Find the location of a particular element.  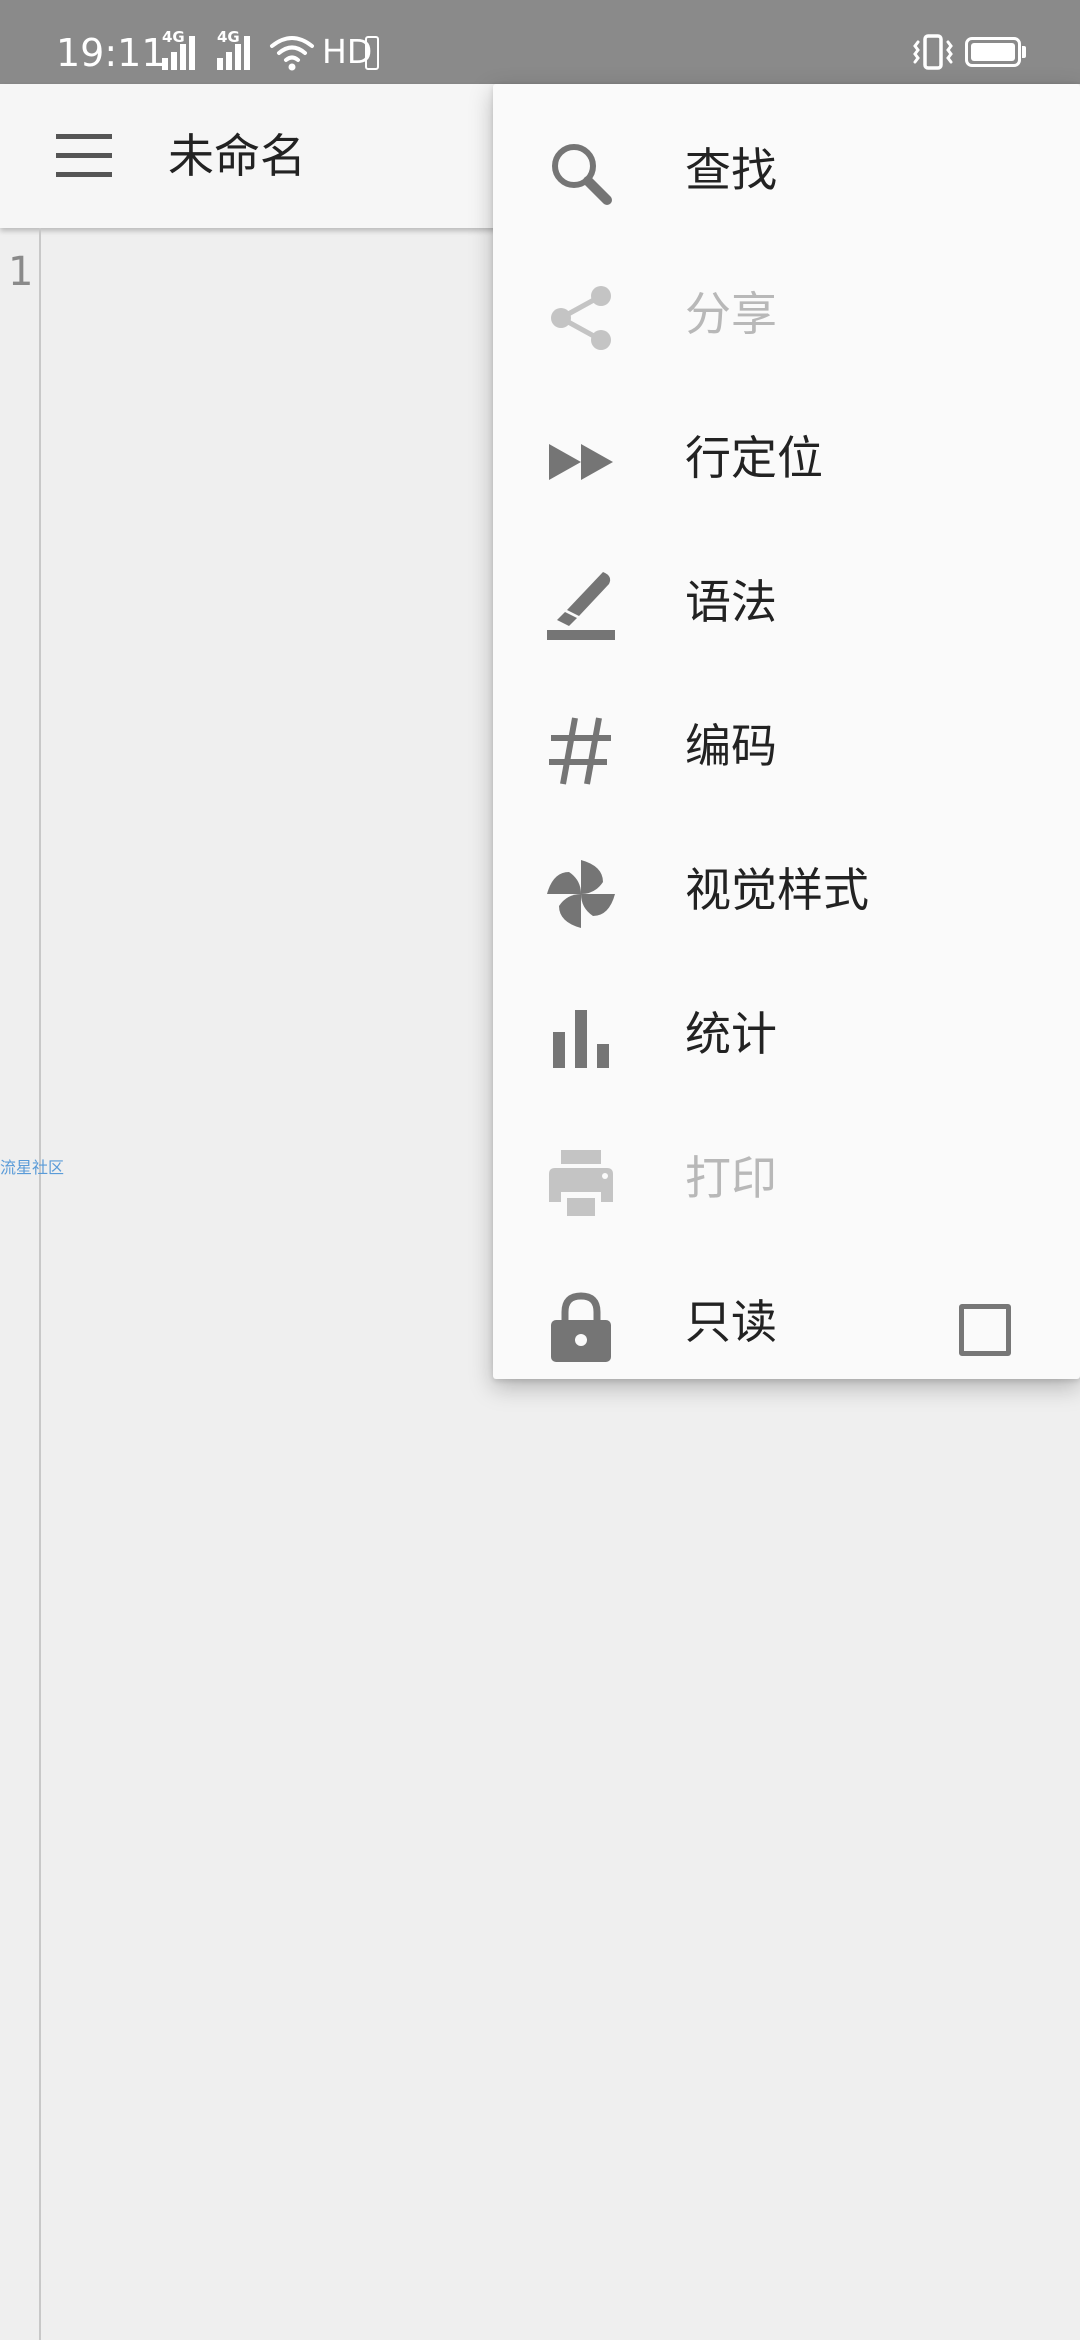

network-type-label-2: 4G is located at coordinates (228, 37).